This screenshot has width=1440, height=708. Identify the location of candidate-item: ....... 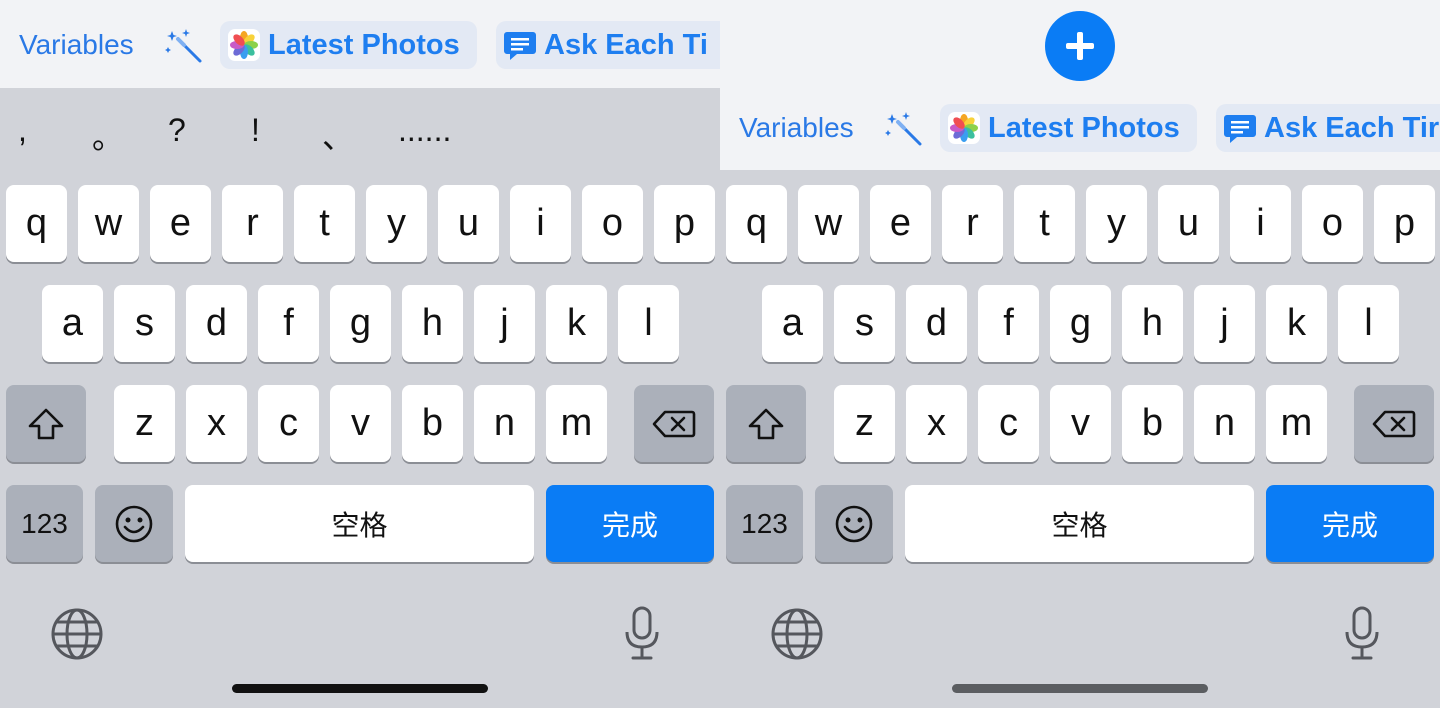
(424, 130).